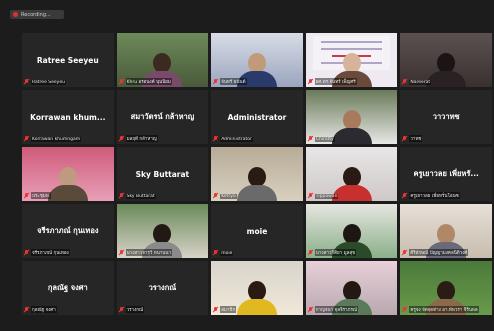 Image resolution: width=494 pixels, height=331 pixels. Describe the element at coordinates (351, 117) in the screenshot. I see `participant-tile: Chiratty` at that location.